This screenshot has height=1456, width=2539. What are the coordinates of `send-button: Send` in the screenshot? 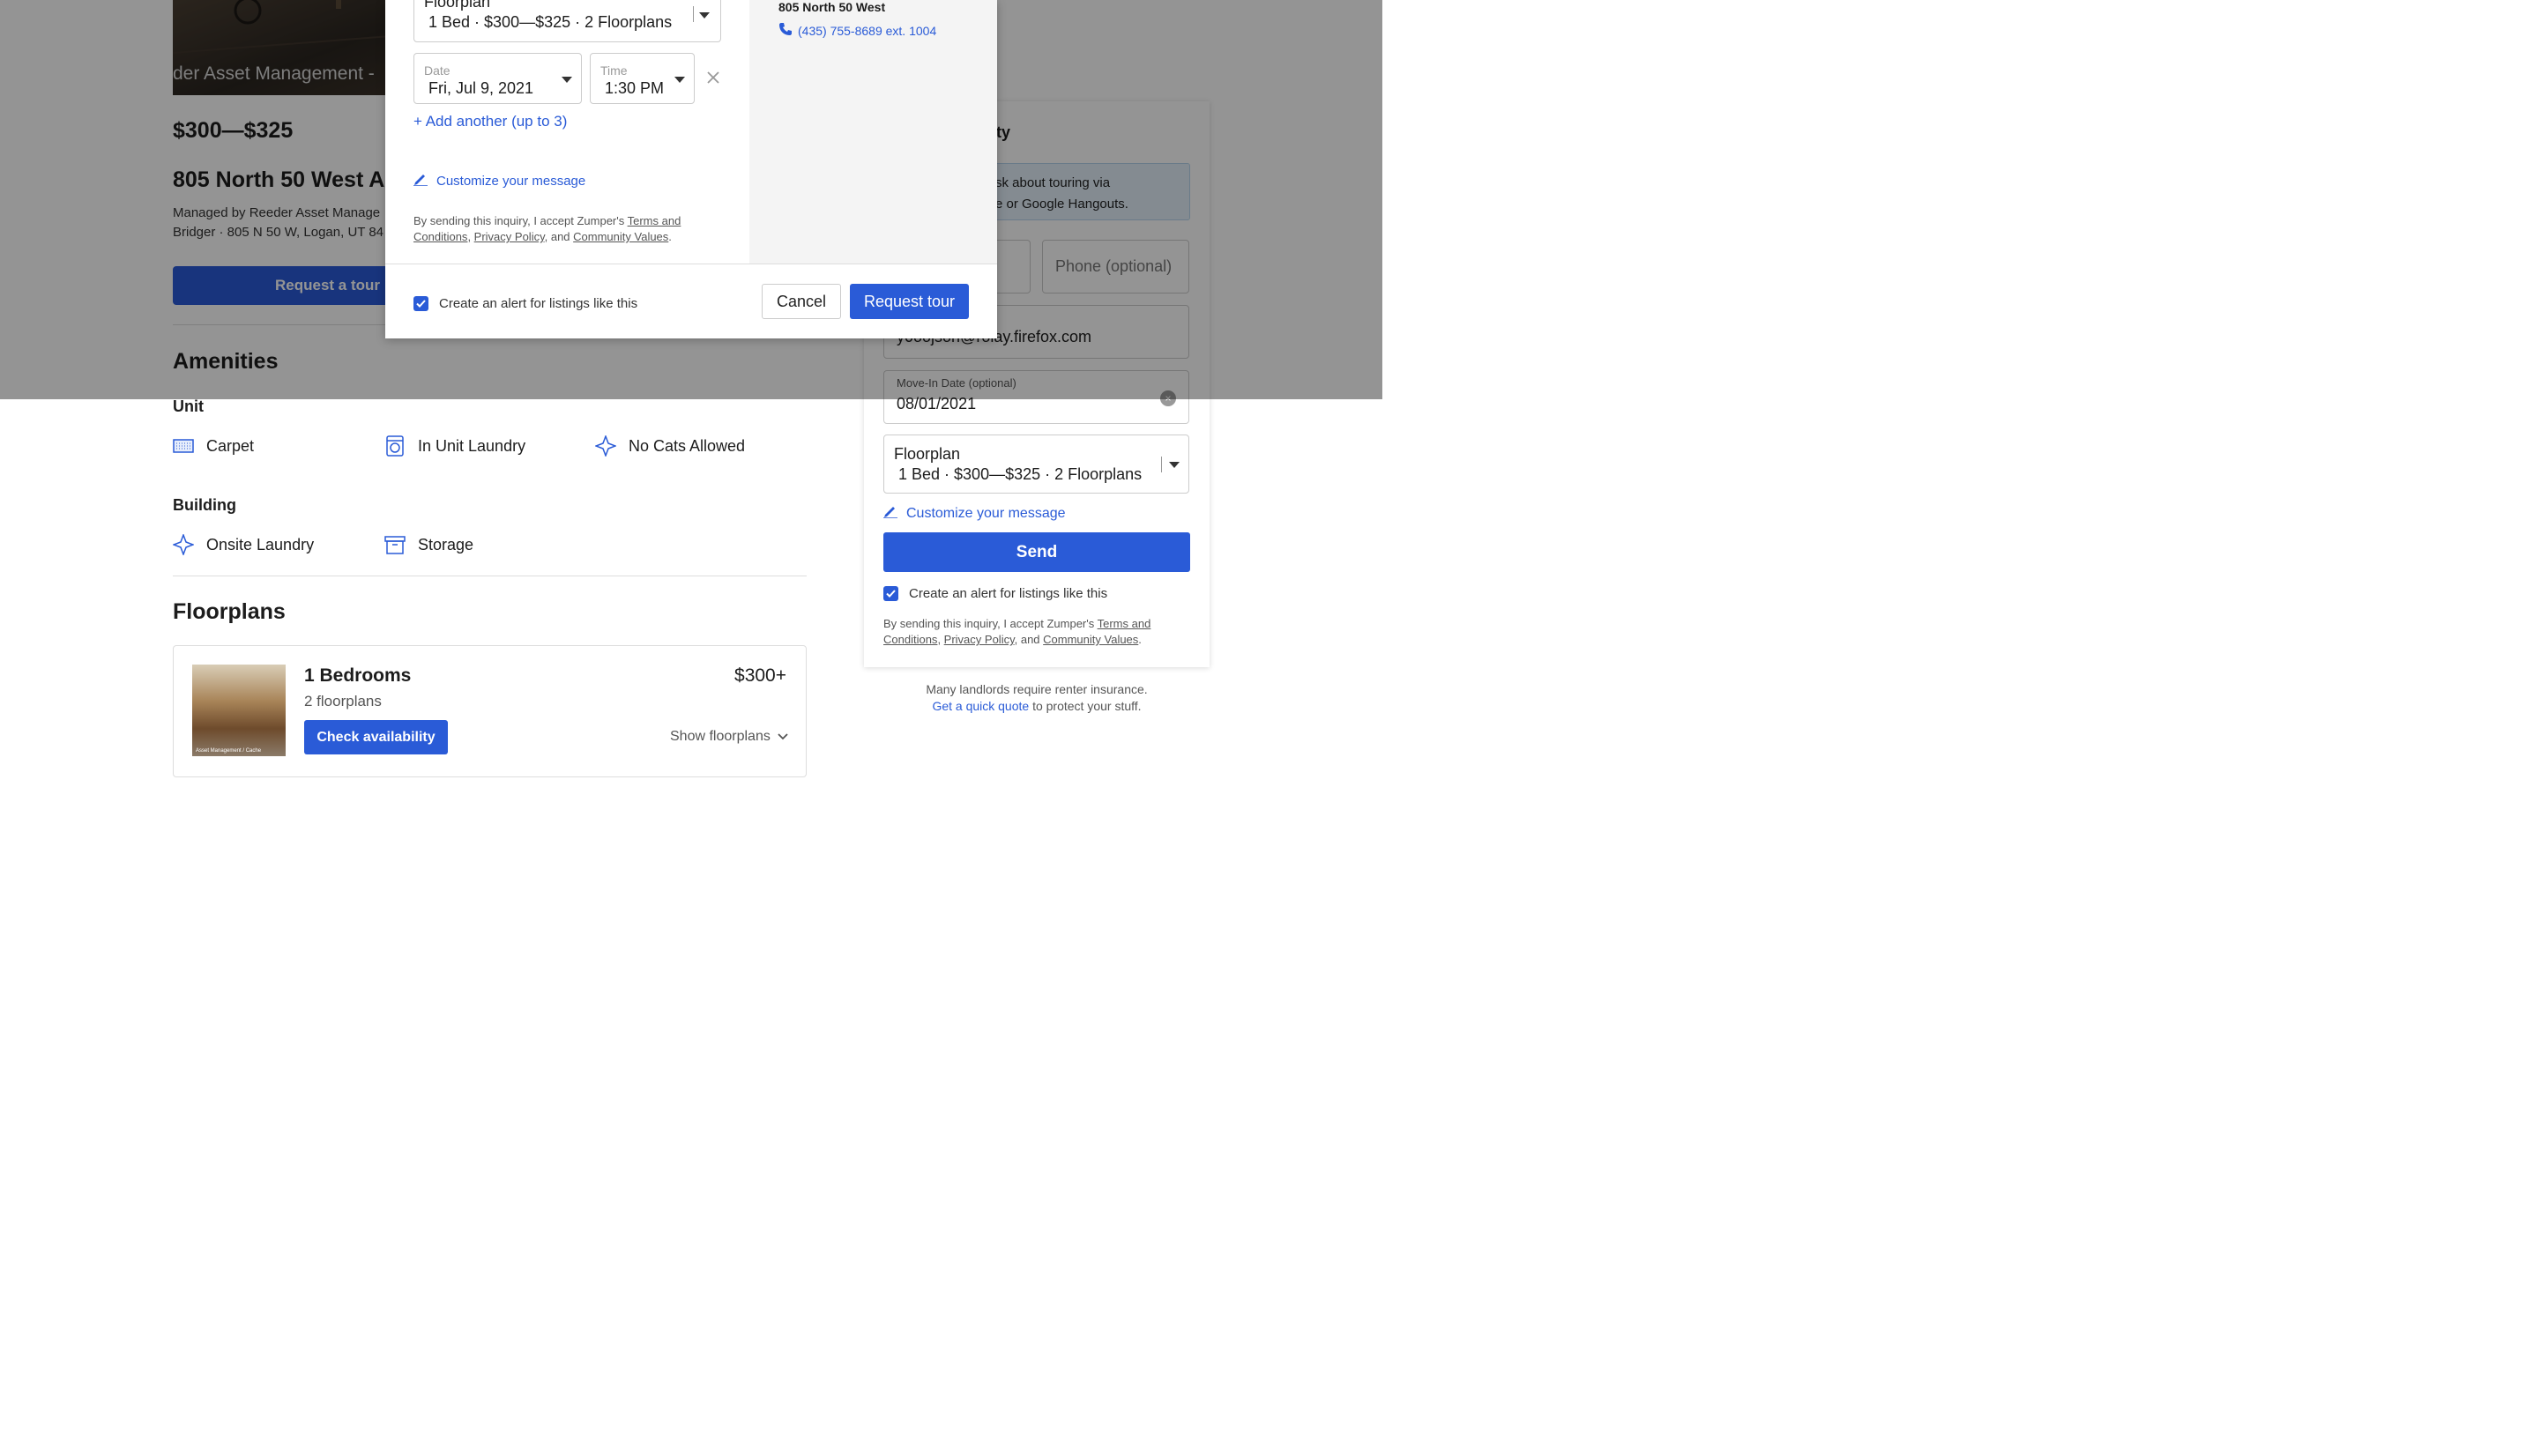 It's located at (1036, 552).